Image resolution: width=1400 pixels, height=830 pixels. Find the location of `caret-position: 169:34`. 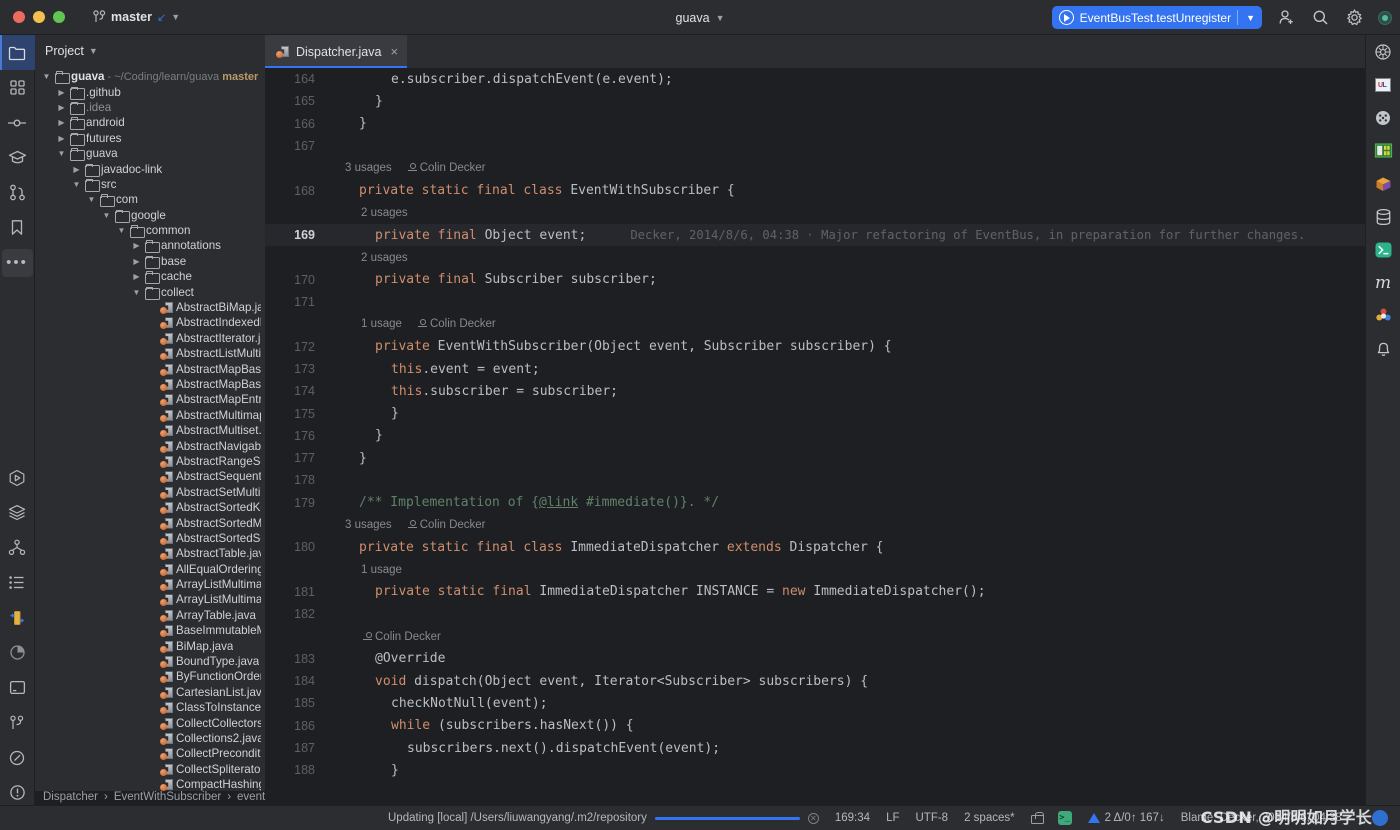

caret-position: 169:34 is located at coordinates (852, 818).